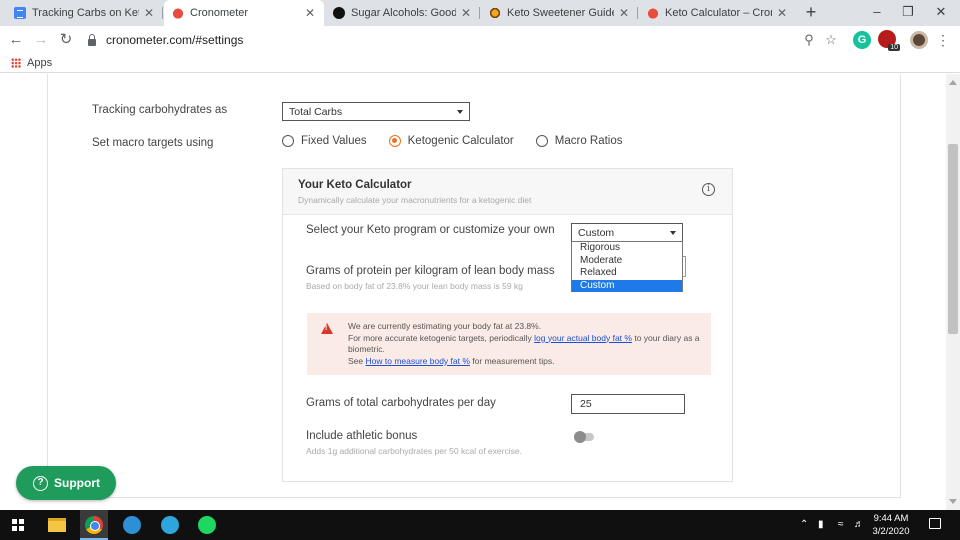 Image resolution: width=960 pixels, height=540 pixels. Describe the element at coordinates (316, 112) in the screenshot. I see `tracking-carbs-value: Total Carbs` at that location.